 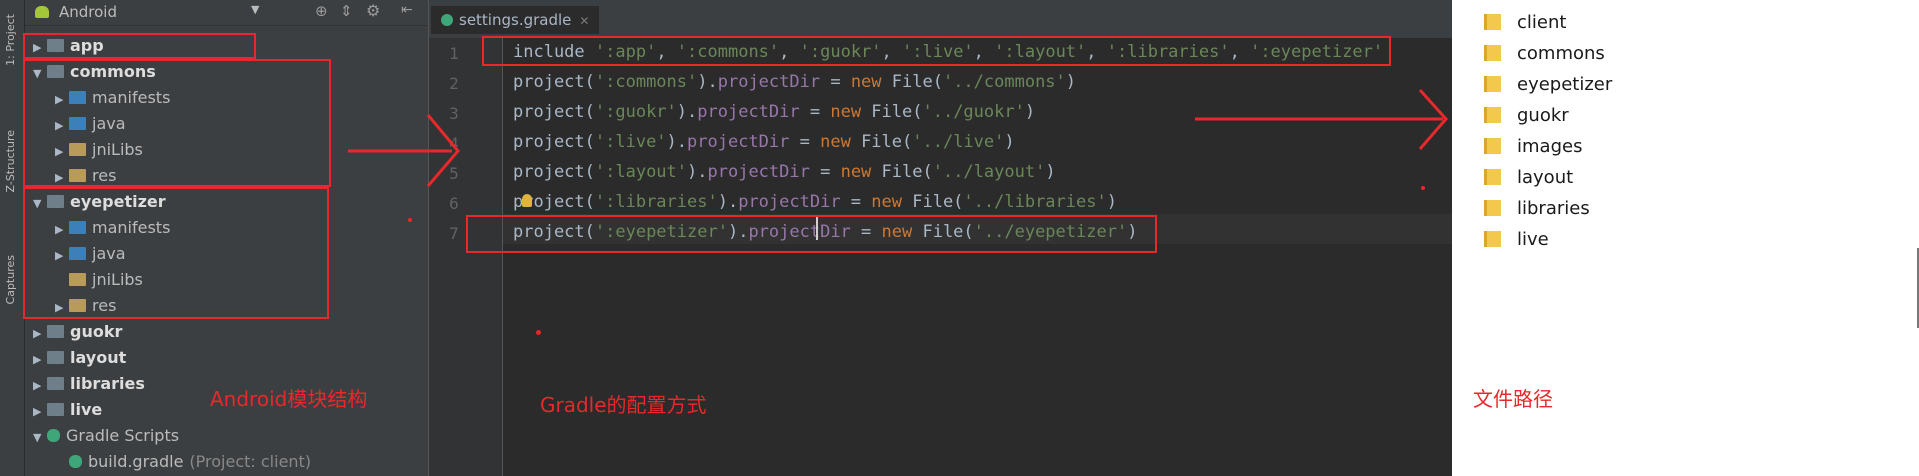 What do you see at coordinates (1526, 116) in the screenshot?
I see `folder-item: guokr` at bounding box center [1526, 116].